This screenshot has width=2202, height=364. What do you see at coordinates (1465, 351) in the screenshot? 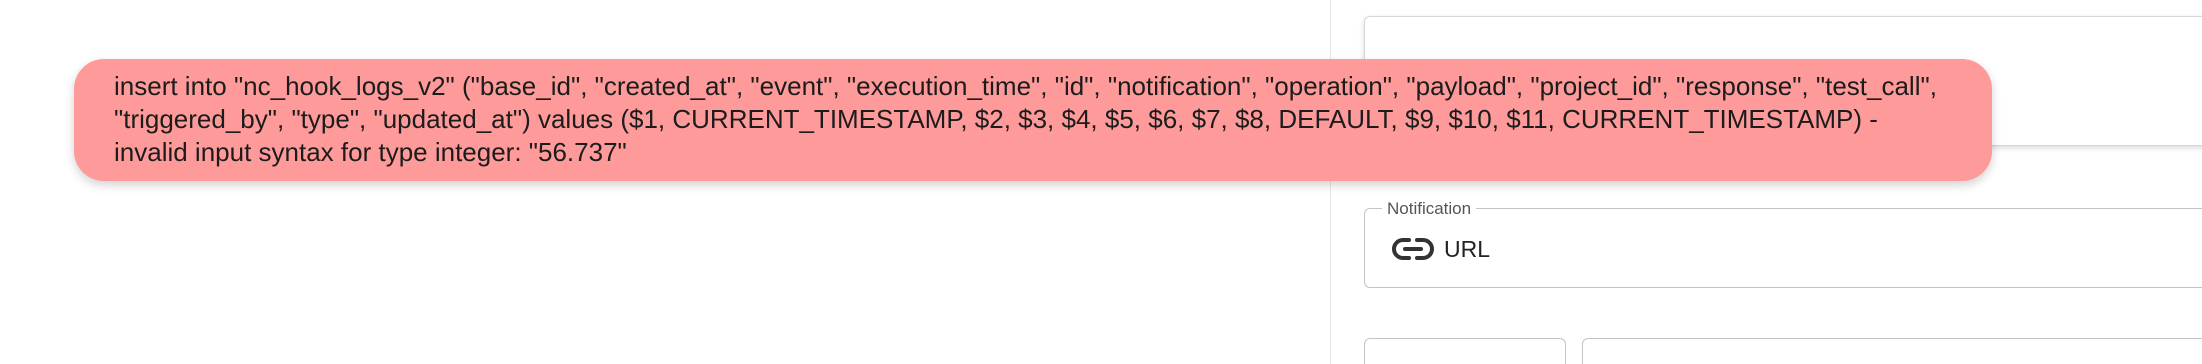
I see `method-select` at bounding box center [1465, 351].